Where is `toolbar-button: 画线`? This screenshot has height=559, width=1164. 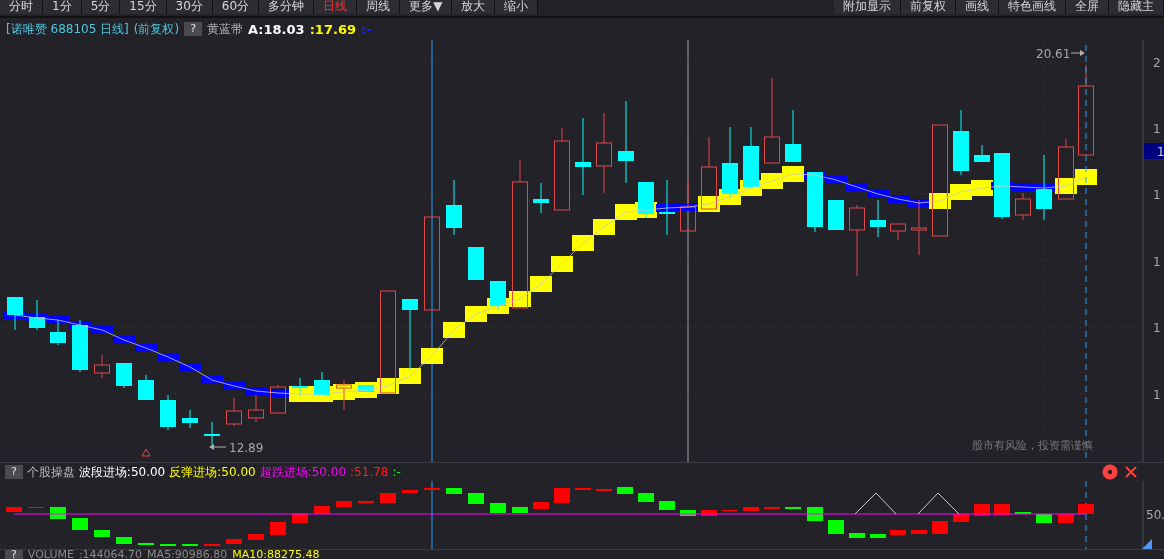 toolbar-button: 画线 is located at coordinates (977, 7).